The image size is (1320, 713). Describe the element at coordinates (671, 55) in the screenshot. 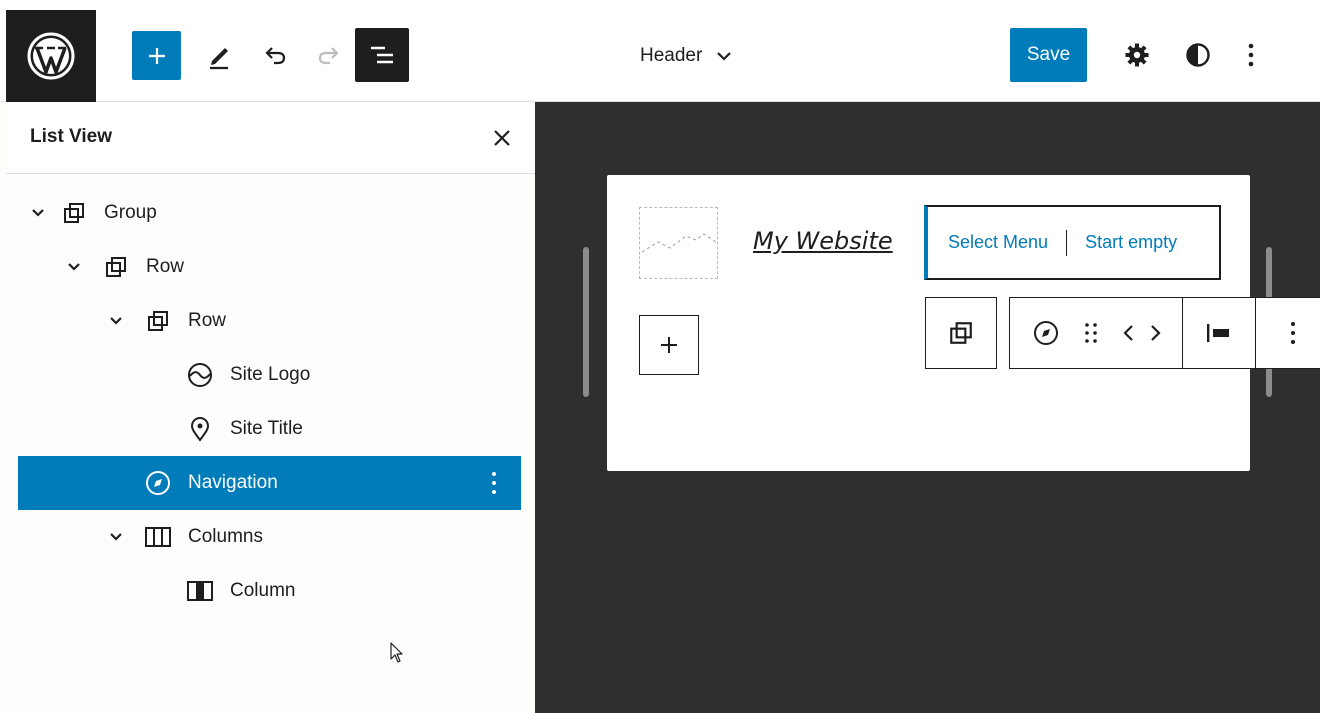

I see `document-title: Header` at that location.